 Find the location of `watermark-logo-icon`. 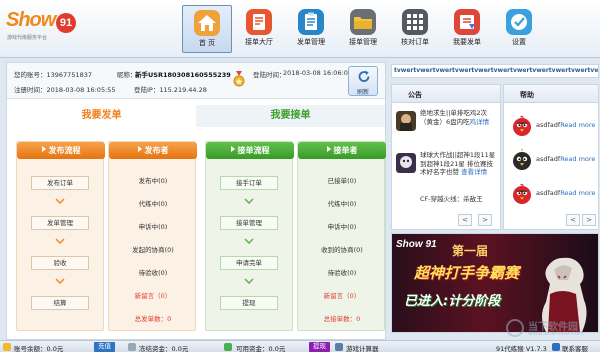

watermark-logo-icon is located at coordinates (515, 328).